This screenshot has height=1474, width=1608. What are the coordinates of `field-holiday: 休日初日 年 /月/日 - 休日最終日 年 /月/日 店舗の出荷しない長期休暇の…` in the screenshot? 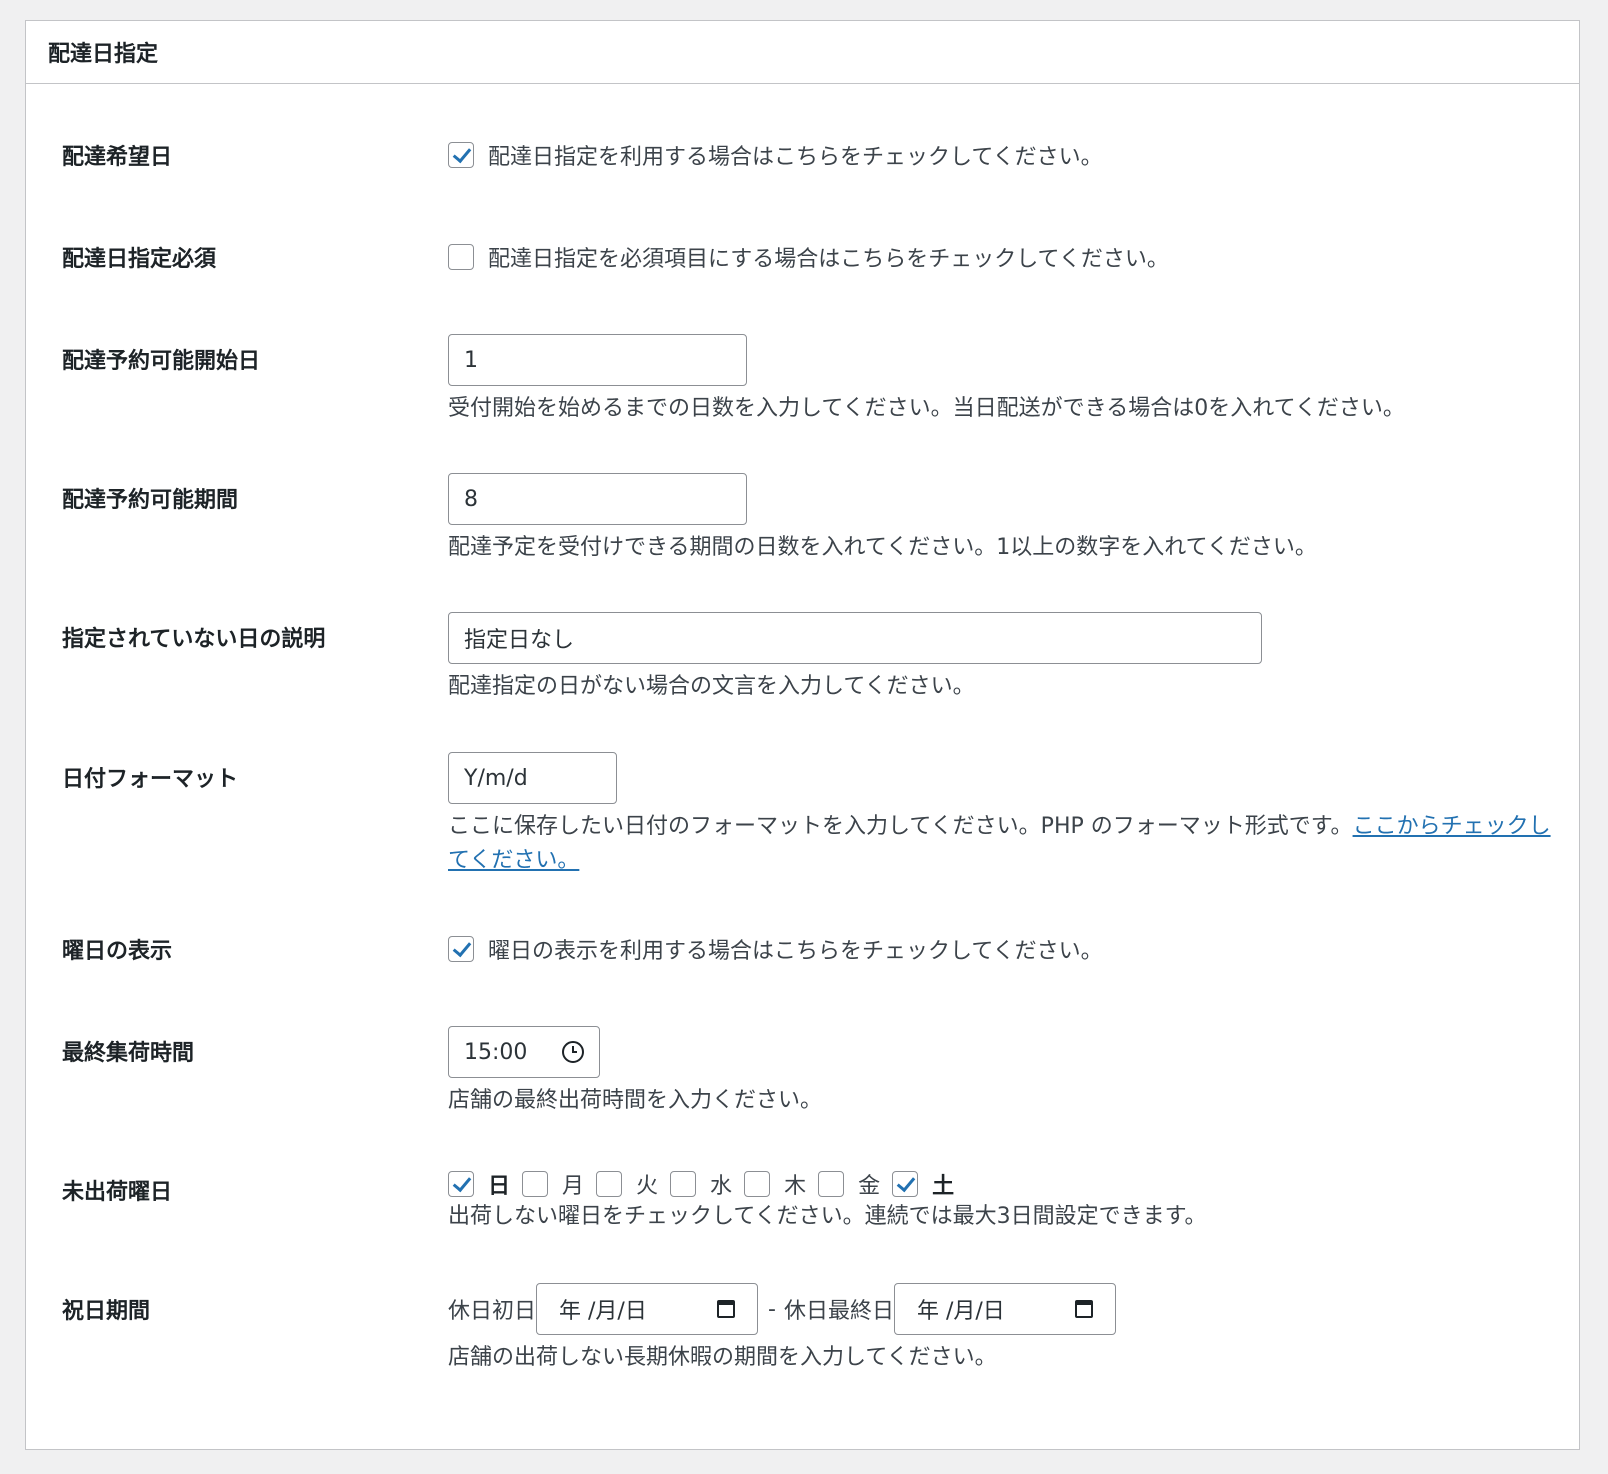 It's located at (1003, 1329).